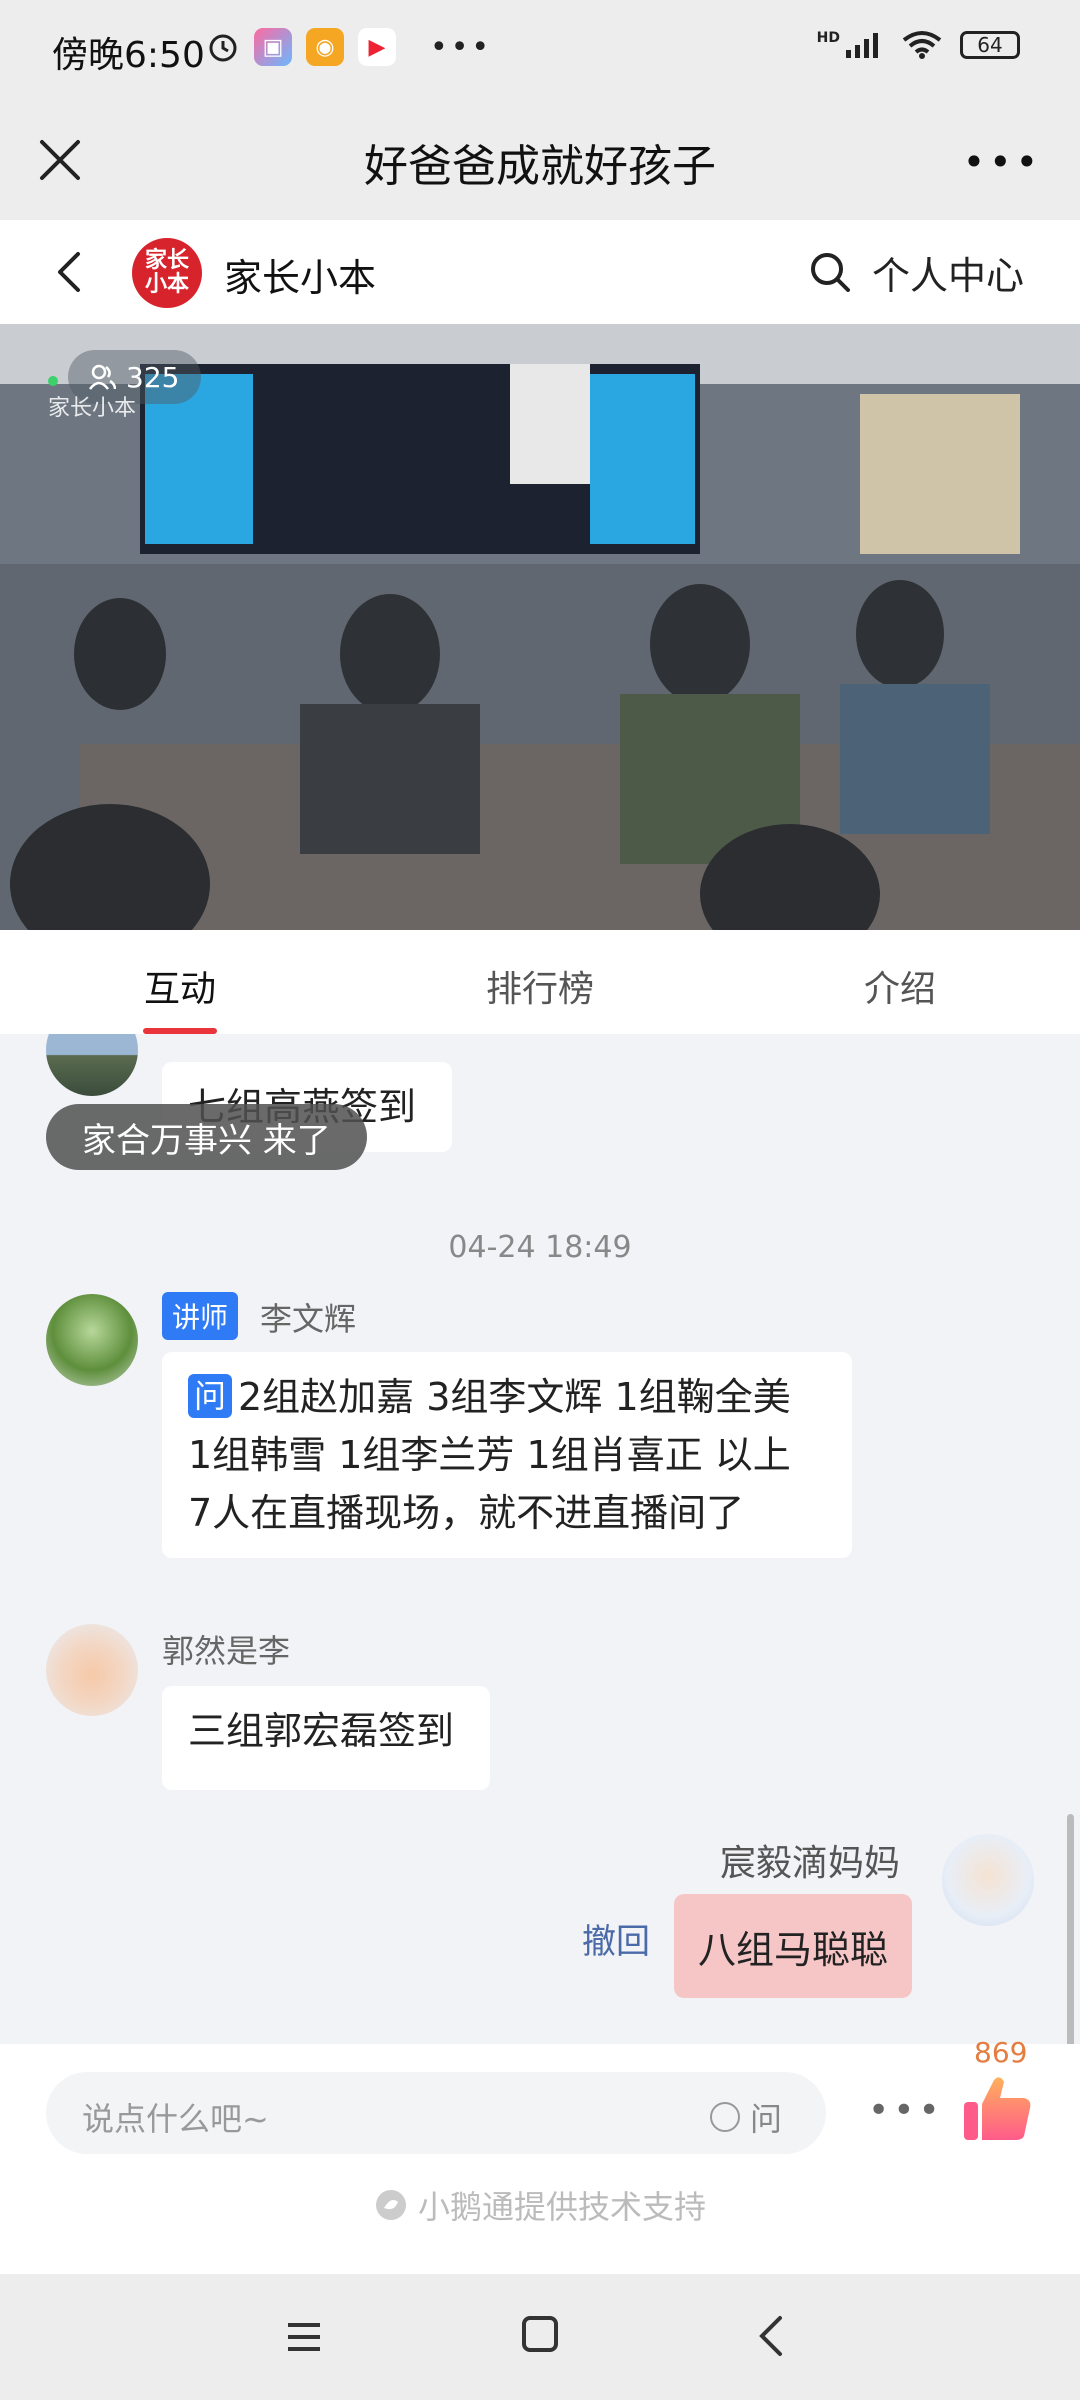 The image size is (1080, 2400). I want to click on alarm-icon, so click(223, 48).